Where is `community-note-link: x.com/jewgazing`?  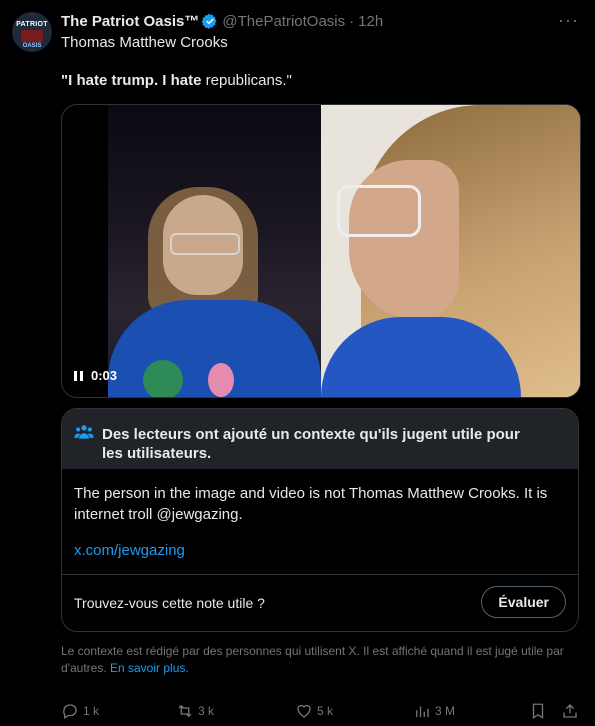 community-note-link: x.com/jewgazing is located at coordinates (129, 550).